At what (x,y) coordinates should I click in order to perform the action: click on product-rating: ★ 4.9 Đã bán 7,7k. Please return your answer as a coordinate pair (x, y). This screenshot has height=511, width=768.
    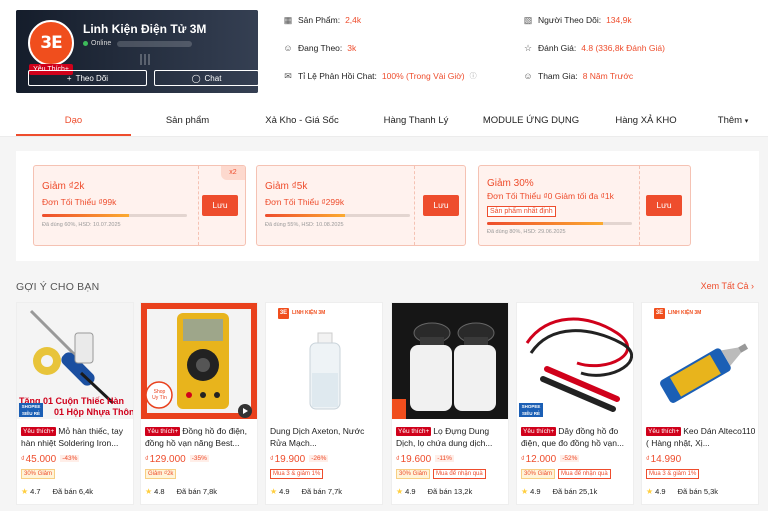
    Looking at the image, I should click on (306, 491).